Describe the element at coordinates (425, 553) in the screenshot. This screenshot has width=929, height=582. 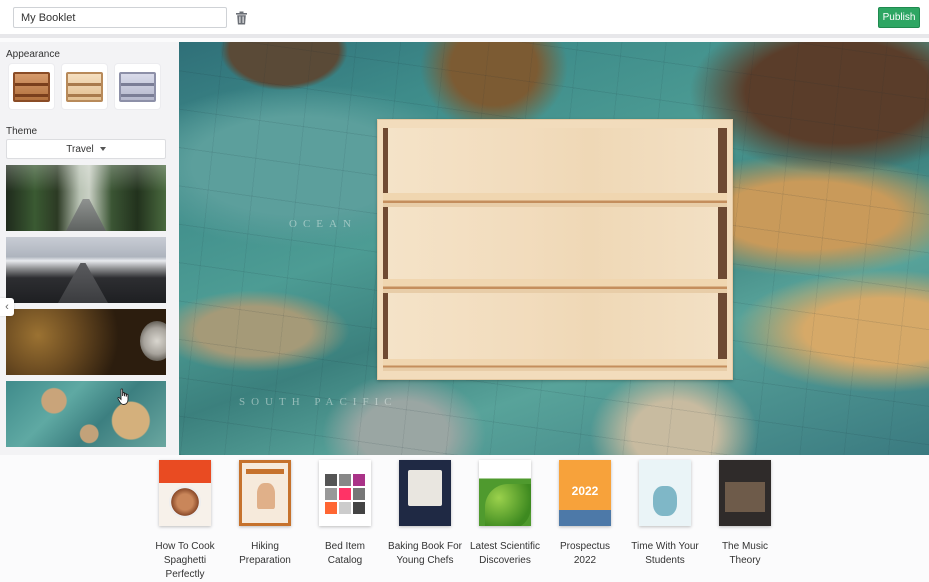
I see `book-title: Baking Book For Young Chefs` at that location.